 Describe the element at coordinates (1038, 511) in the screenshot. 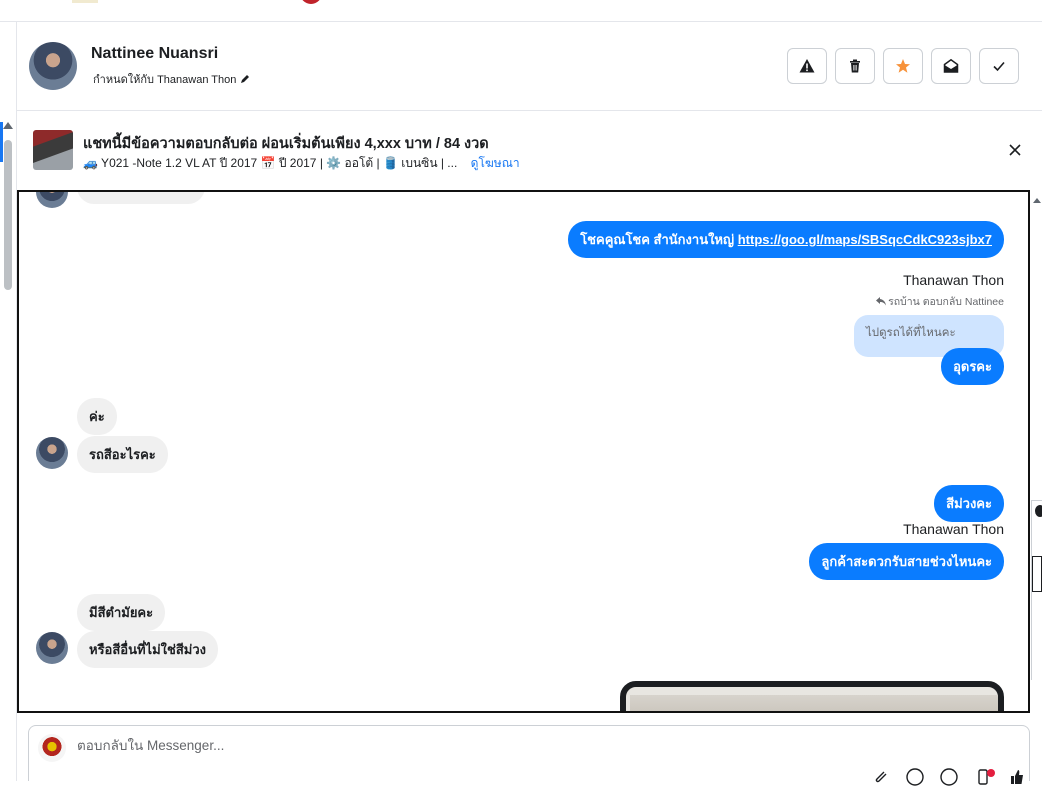

I see `side-panel-avatar` at that location.